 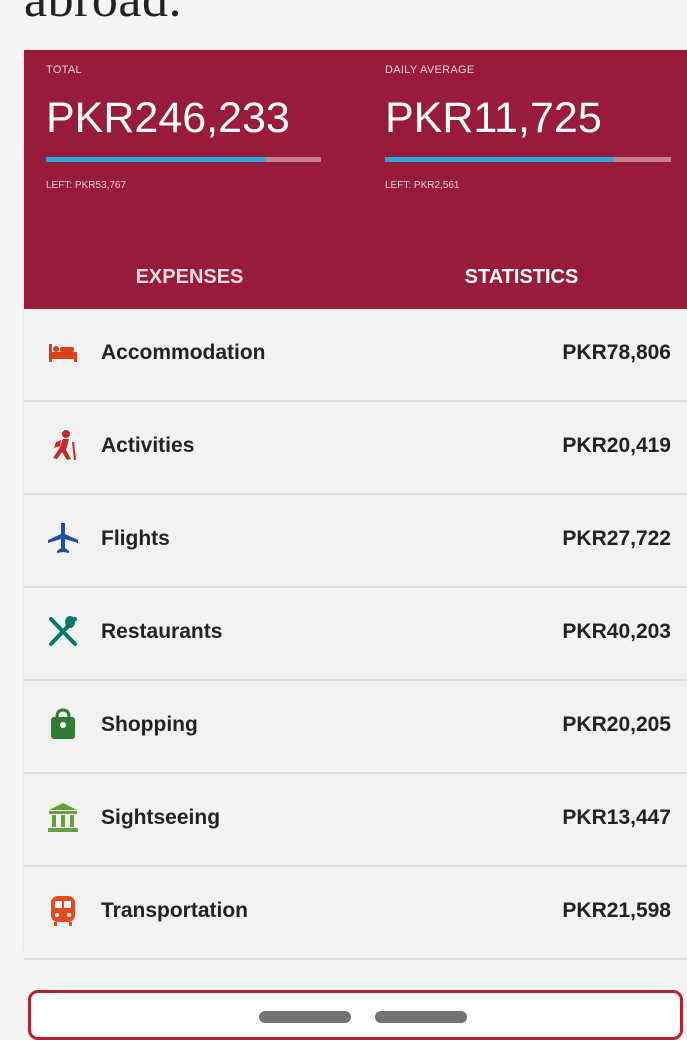 I want to click on expense-row-restaurants: Restaurants PKR40,203, so click(x=355, y=634).